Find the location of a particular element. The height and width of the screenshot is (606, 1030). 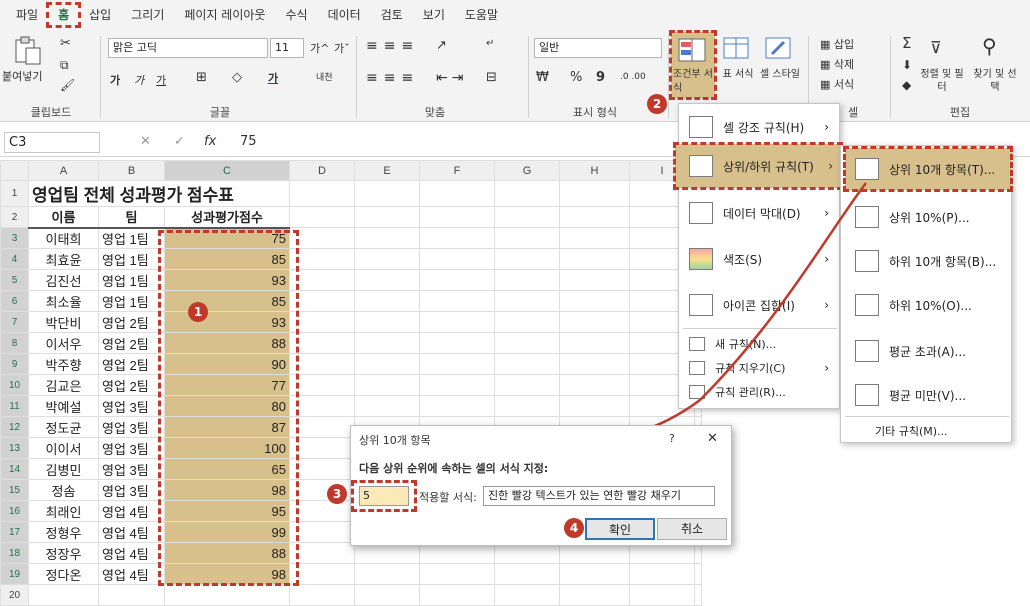

menu-item-color-scales: 색조(S) › is located at coordinates (760, 259).